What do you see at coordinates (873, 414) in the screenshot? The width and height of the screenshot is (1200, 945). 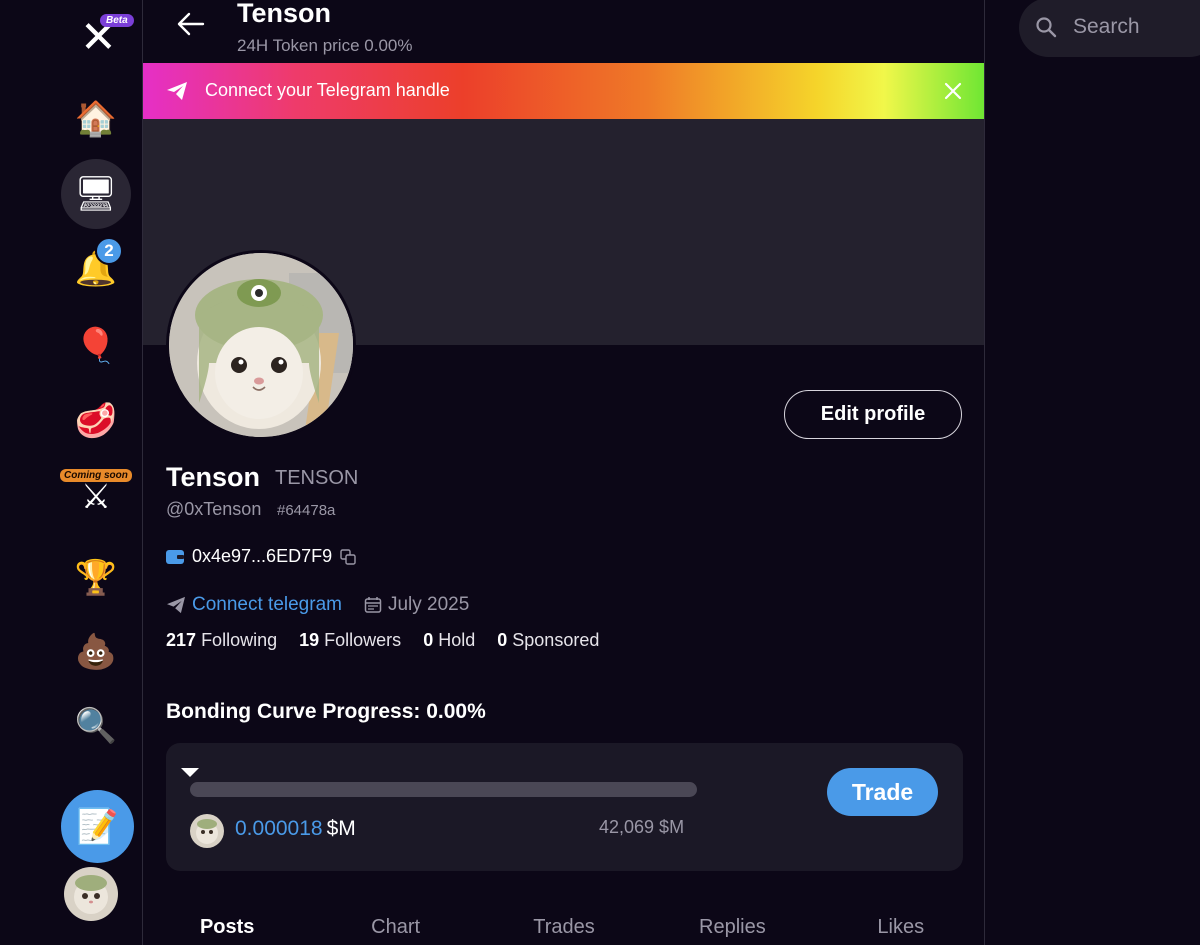 I see `edit-profile-button: Edit profile` at bounding box center [873, 414].